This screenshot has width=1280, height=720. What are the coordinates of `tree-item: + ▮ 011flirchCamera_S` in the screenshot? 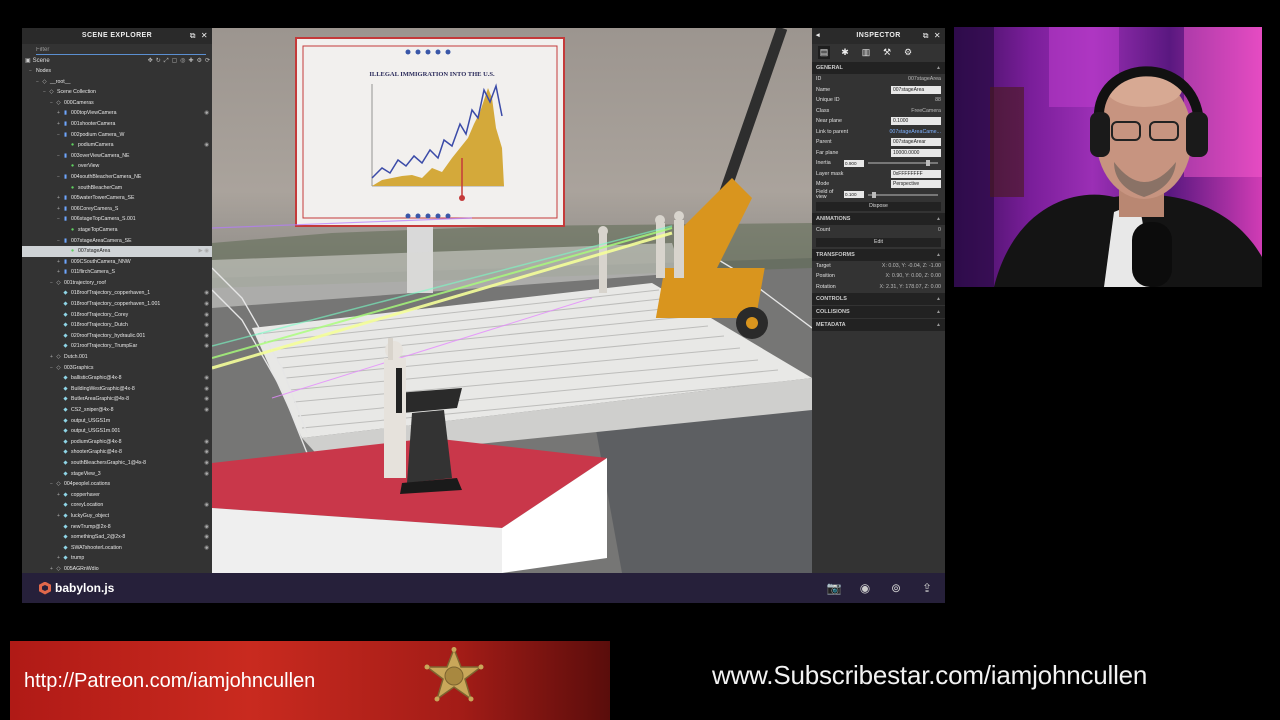 It's located at (117, 272).